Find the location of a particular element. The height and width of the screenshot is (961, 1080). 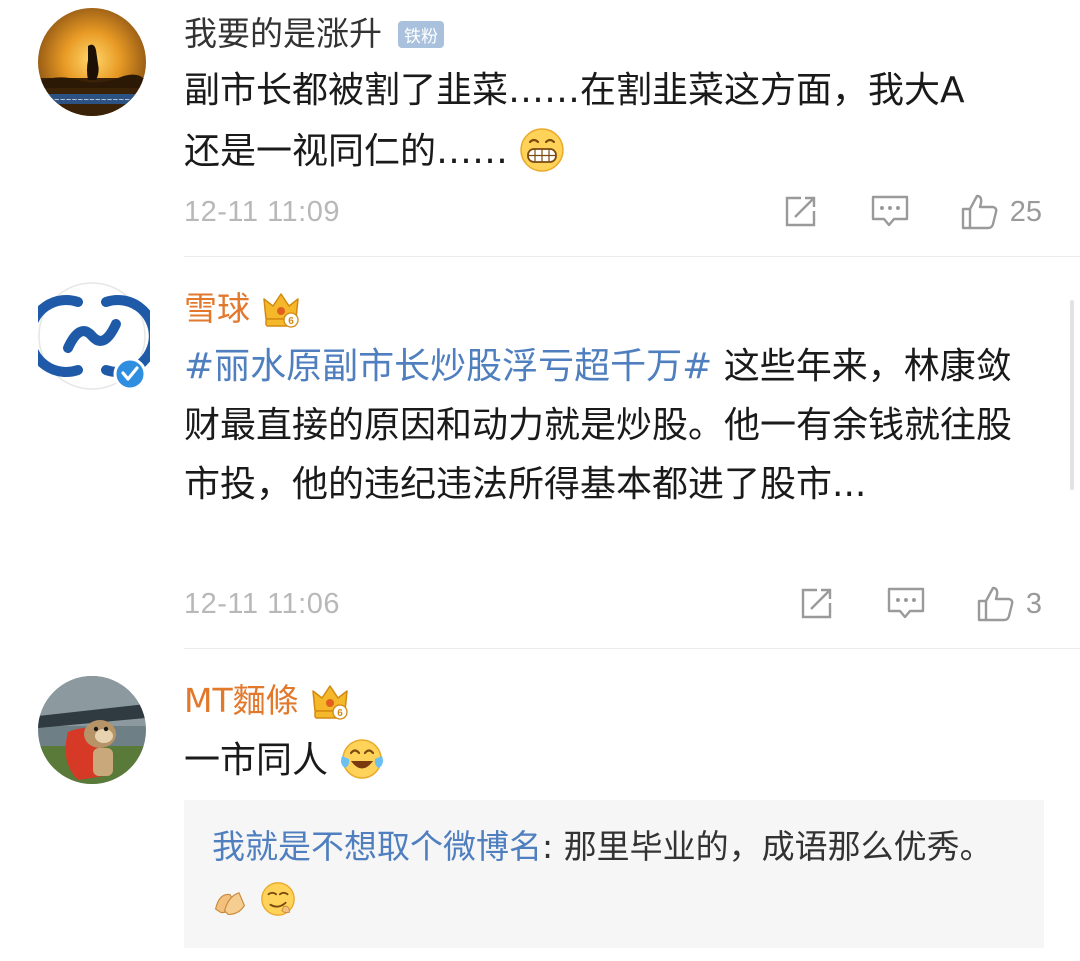

avatar: ~~~~~~~~~~~~~~~ is located at coordinates (92, 62).